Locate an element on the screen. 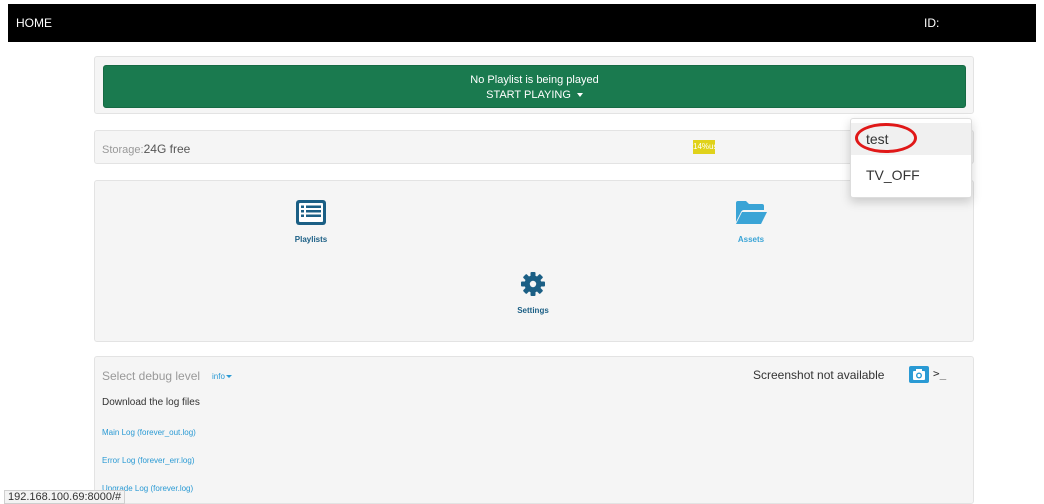  playlist-list-icon is located at coordinates (311, 212).